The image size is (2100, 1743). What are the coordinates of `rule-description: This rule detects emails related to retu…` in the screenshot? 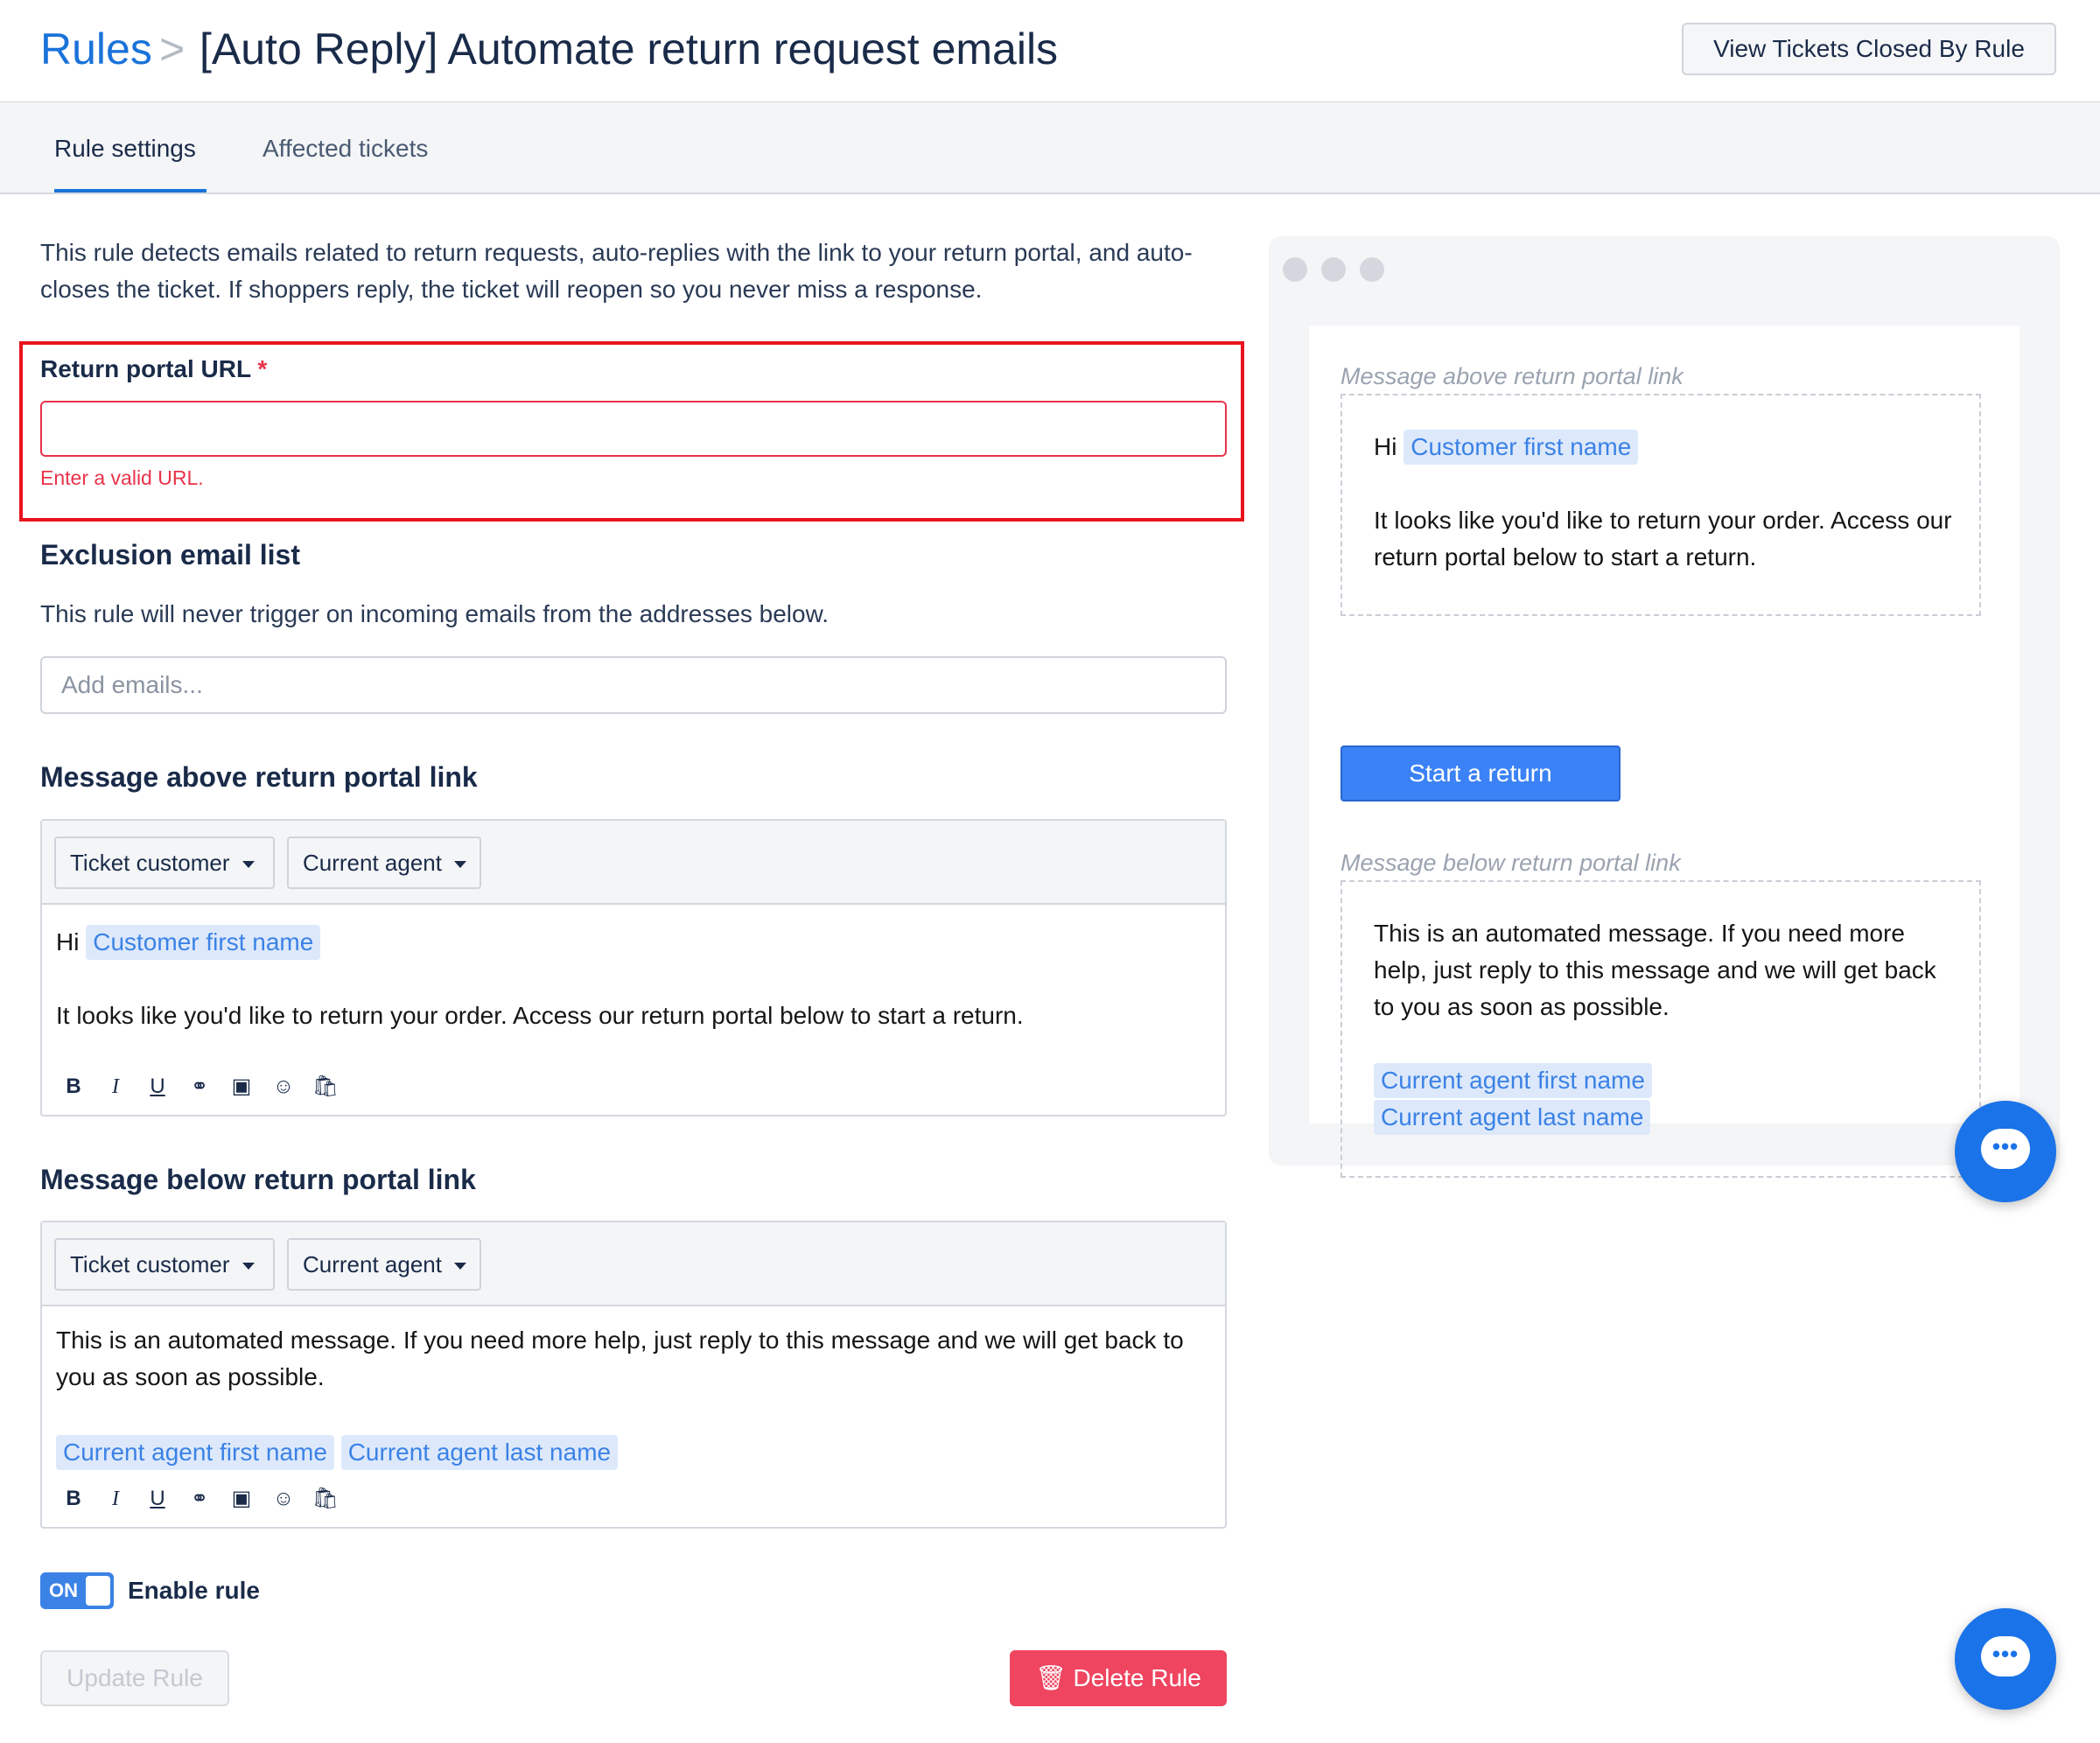 It's located at (616, 271).